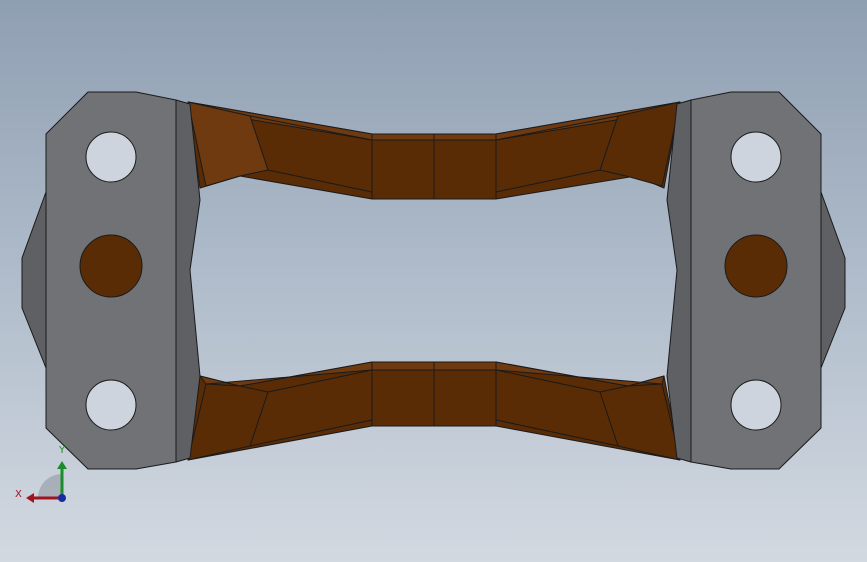 This screenshot has width=867, height=562. What do you see at coordinates (62, 450) in the screenshot?
I see `triad-y-label: Y` at bounding box center [62, 450].